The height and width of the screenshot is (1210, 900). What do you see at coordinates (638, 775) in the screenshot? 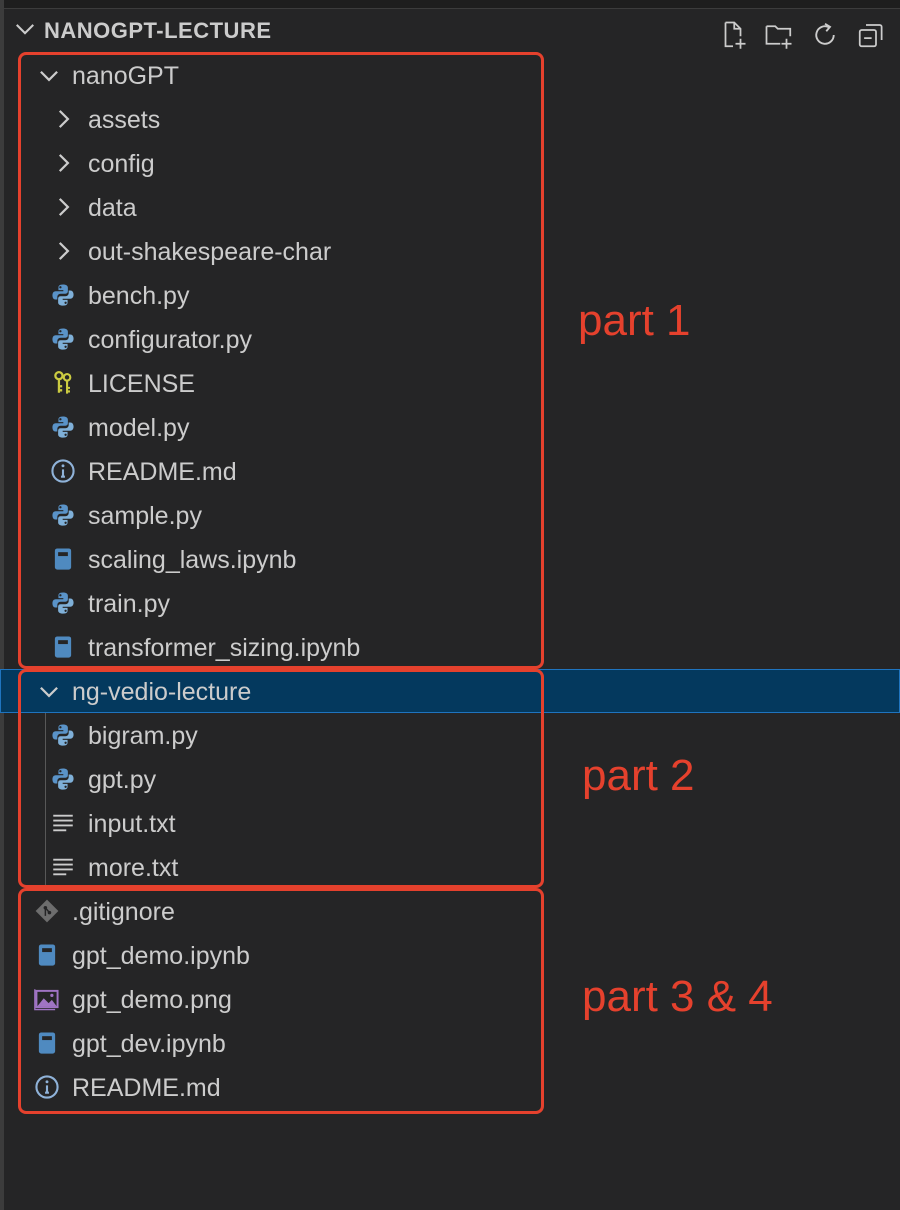
I see `annotation-label-part-2: part 2` at bounding box center [638, 775].